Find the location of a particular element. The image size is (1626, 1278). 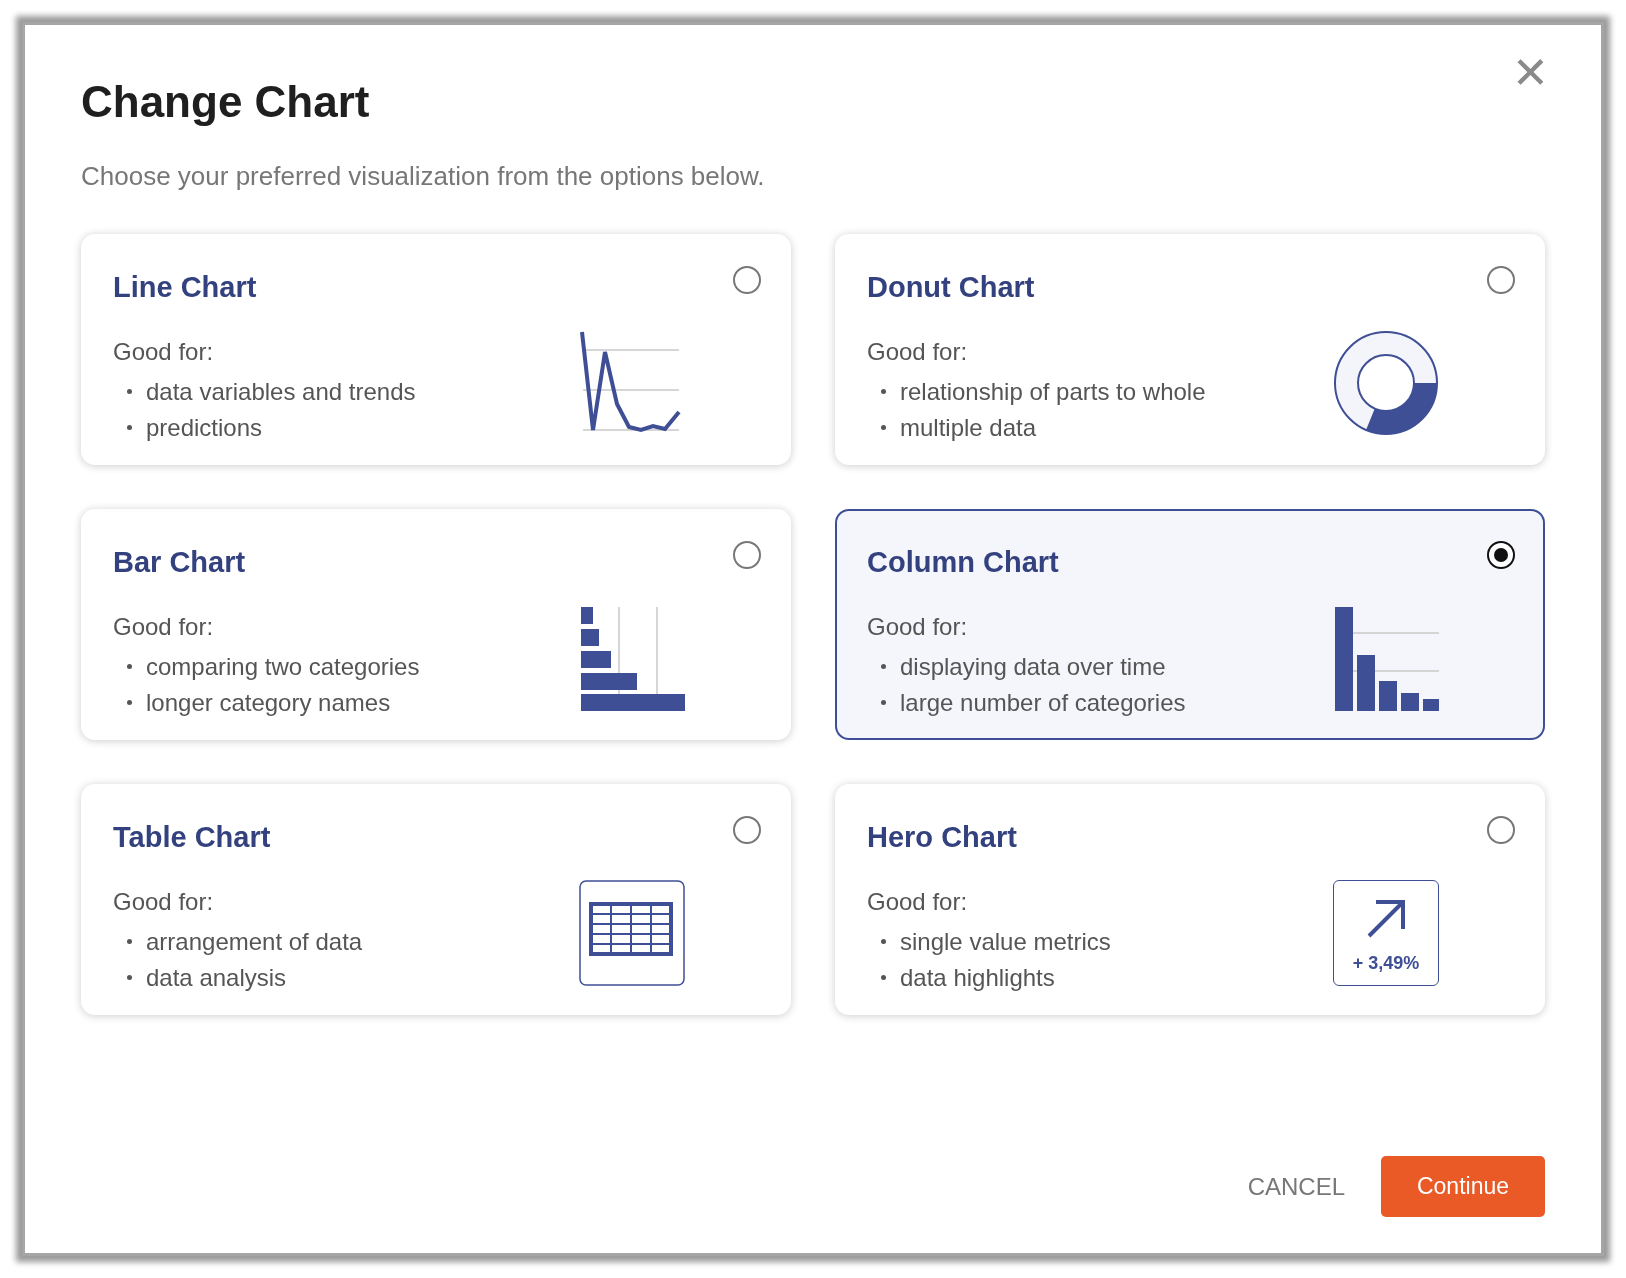

chart-option-card: Hero Chart Good for: single value metrics data highlights + 3,49% is located at coordinates (1190, 899).